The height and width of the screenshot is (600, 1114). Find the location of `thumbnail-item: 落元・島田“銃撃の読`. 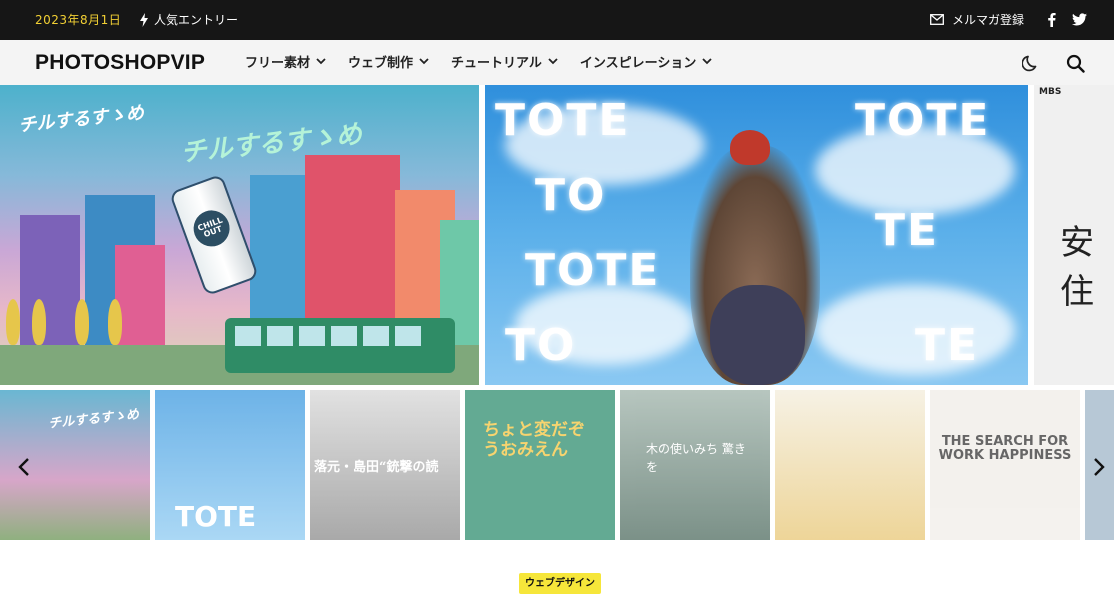

thumbnail-item: 落元・島田“銃撃の読 is located at coordinates (385, 465).